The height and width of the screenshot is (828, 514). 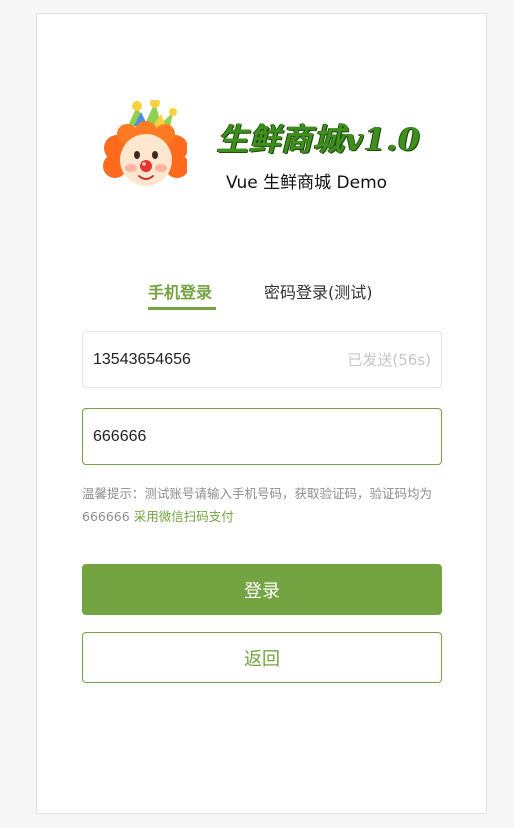 What do you see at coordinates (307, 183) in the screenshot?
I see `brand-subtitle: Vue 生鲜商城 Demo` at bounding box center [307, 183].